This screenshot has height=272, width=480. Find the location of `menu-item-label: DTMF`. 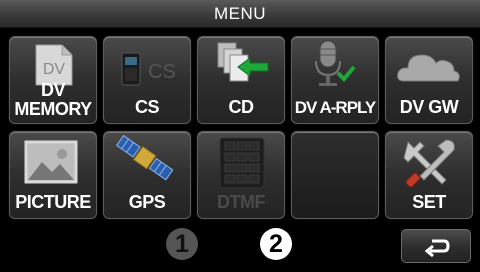

menu-item-label: DTMF is located at coordinates (241, 202).